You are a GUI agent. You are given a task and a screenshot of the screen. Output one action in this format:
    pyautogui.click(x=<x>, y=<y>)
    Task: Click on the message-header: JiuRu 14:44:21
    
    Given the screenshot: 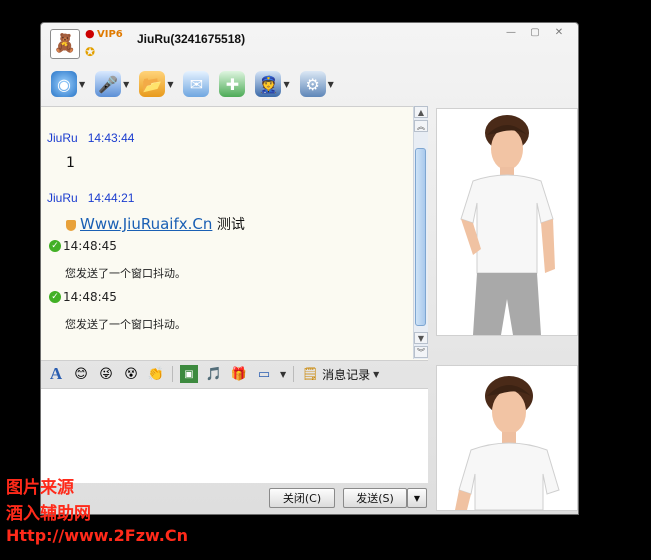 What is the action you would take?
    pyautogui.click(x=90, y=198)
    